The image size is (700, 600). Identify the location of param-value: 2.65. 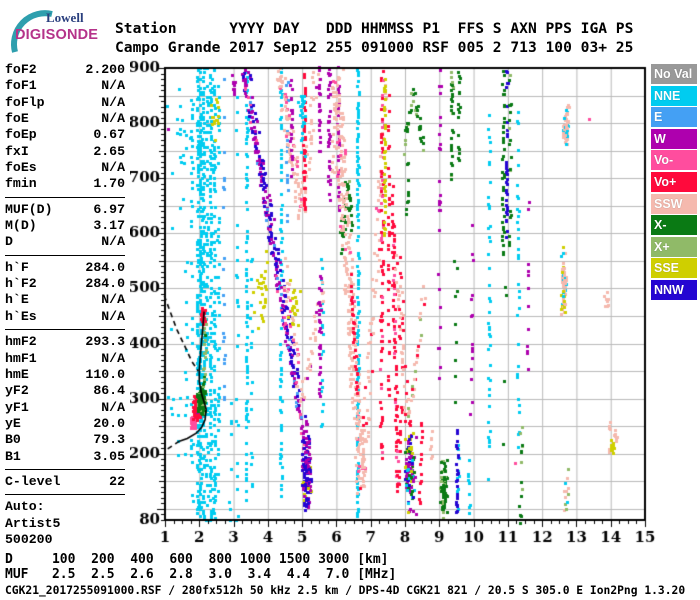
(109, 151).